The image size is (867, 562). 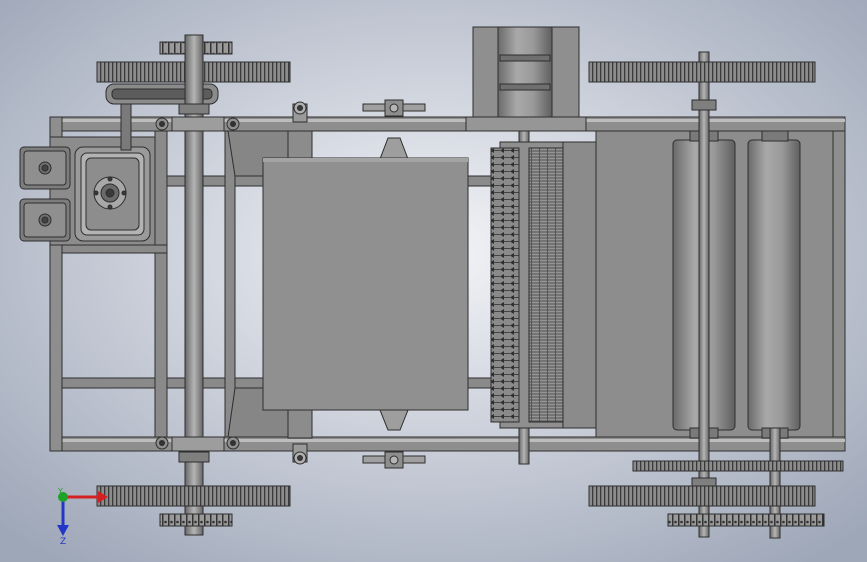 What do you see at coordinates (774, 285) in the screenshot?
I see `press-roller-rear` at bounding box center [774, 285].